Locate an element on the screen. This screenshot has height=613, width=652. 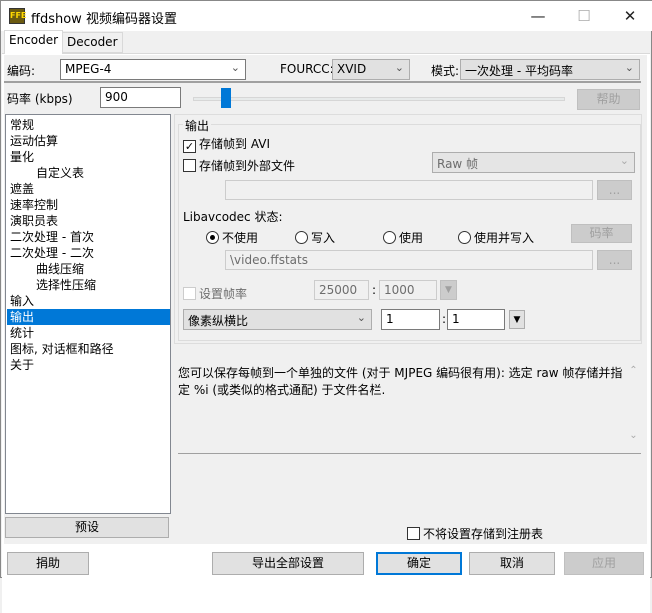
mode-select: 一次处理 - 平均码率 ⌄ is located at coordinates (550, 69).